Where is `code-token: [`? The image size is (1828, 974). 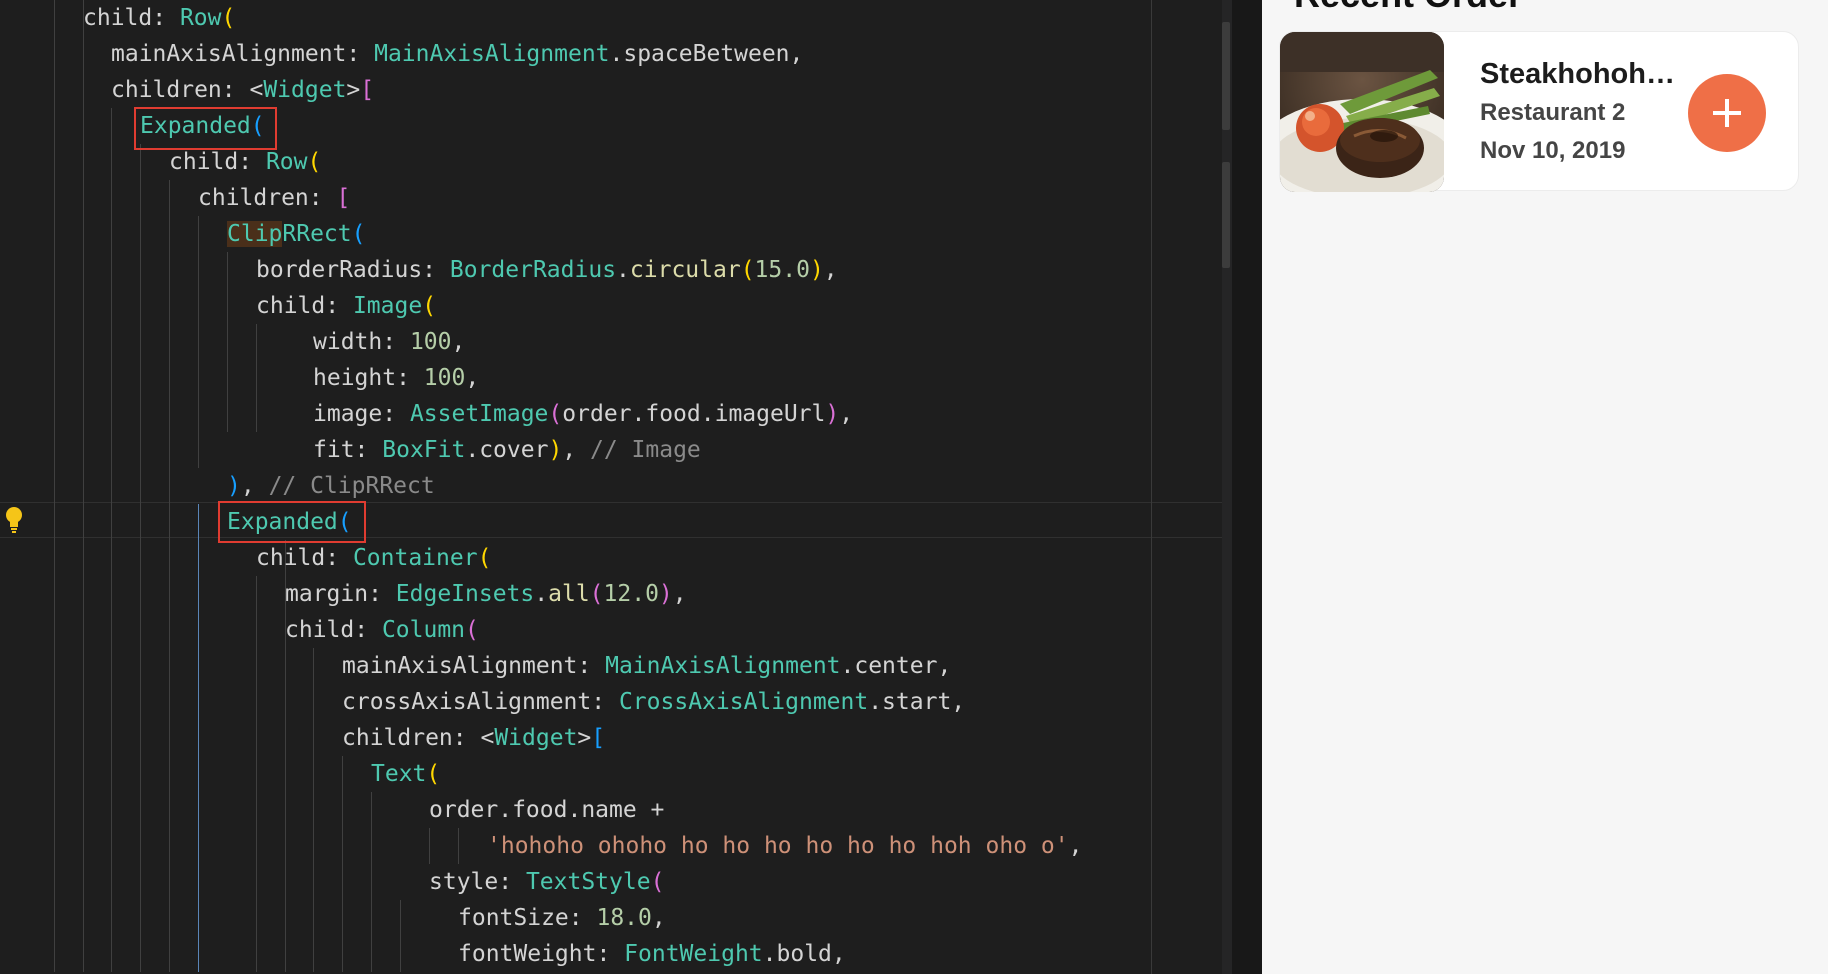 code-token: [ is located at coordinates (367, 90).